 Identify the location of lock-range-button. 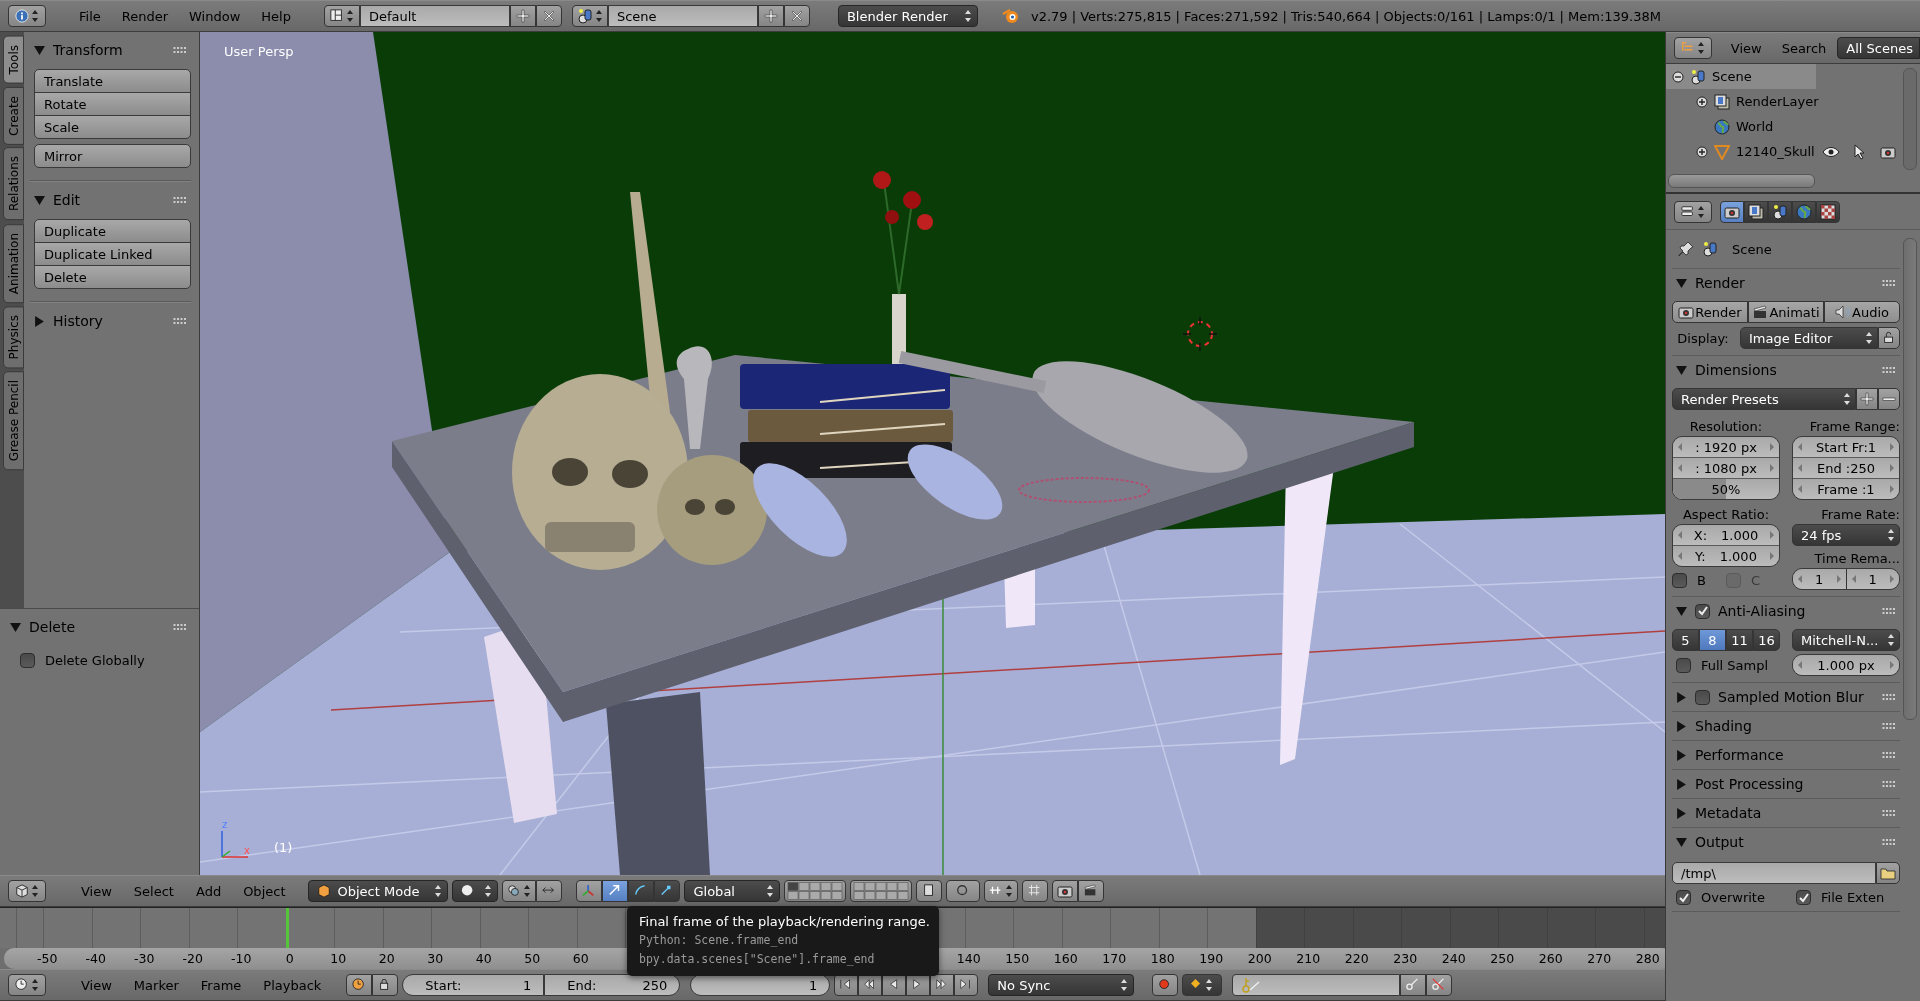
(385, 985).